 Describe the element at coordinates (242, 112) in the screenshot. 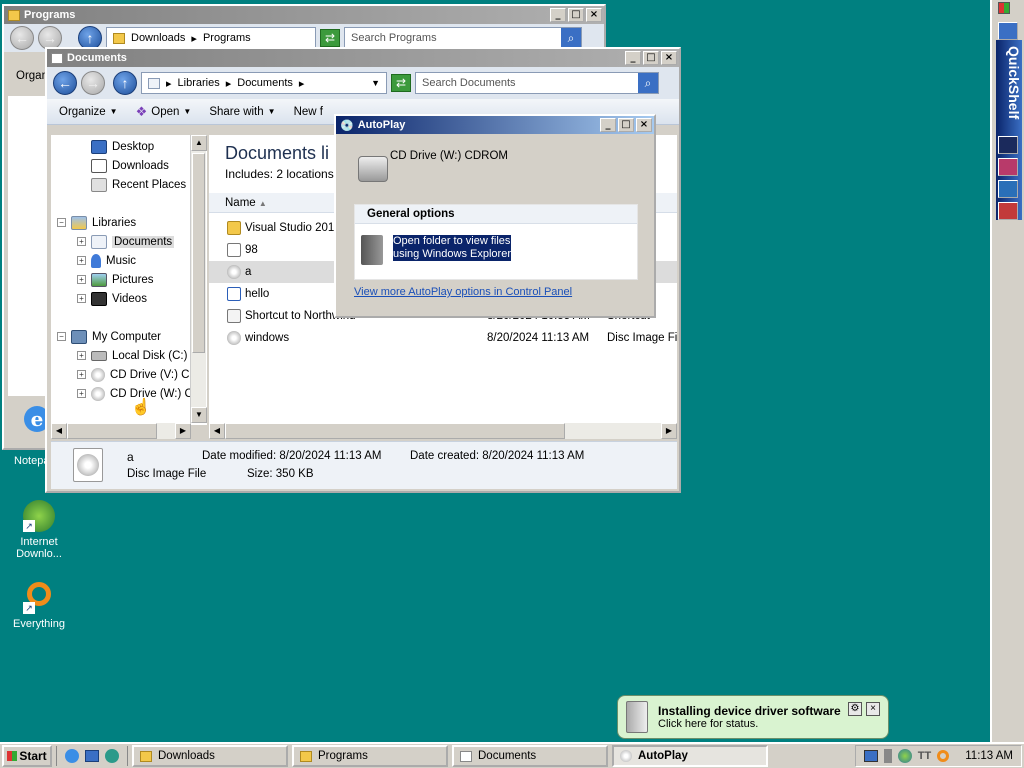

I see `share-with-menu: Share with ▼` at that location.